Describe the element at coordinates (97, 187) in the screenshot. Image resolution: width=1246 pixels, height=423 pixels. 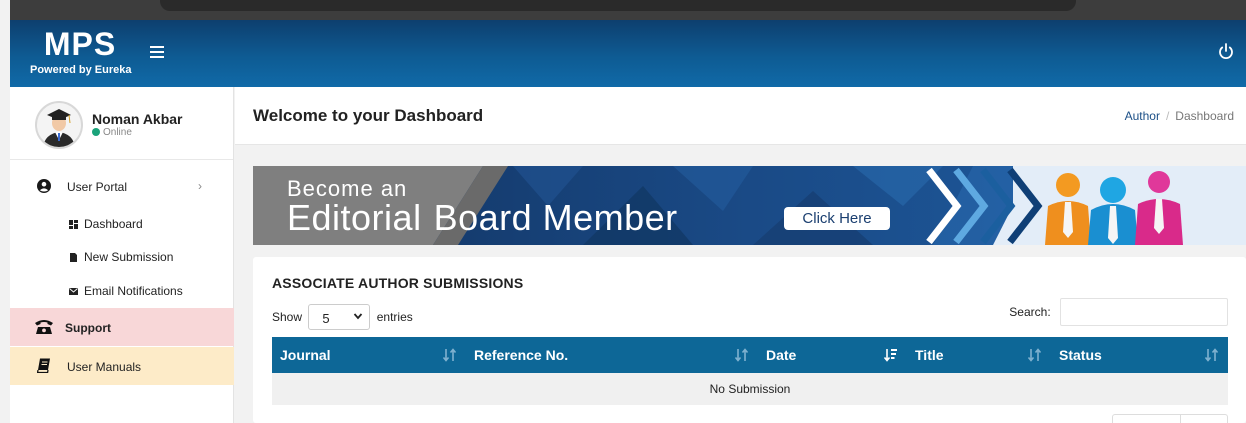
I see `sidebar-item-label: User Portal` at that location.